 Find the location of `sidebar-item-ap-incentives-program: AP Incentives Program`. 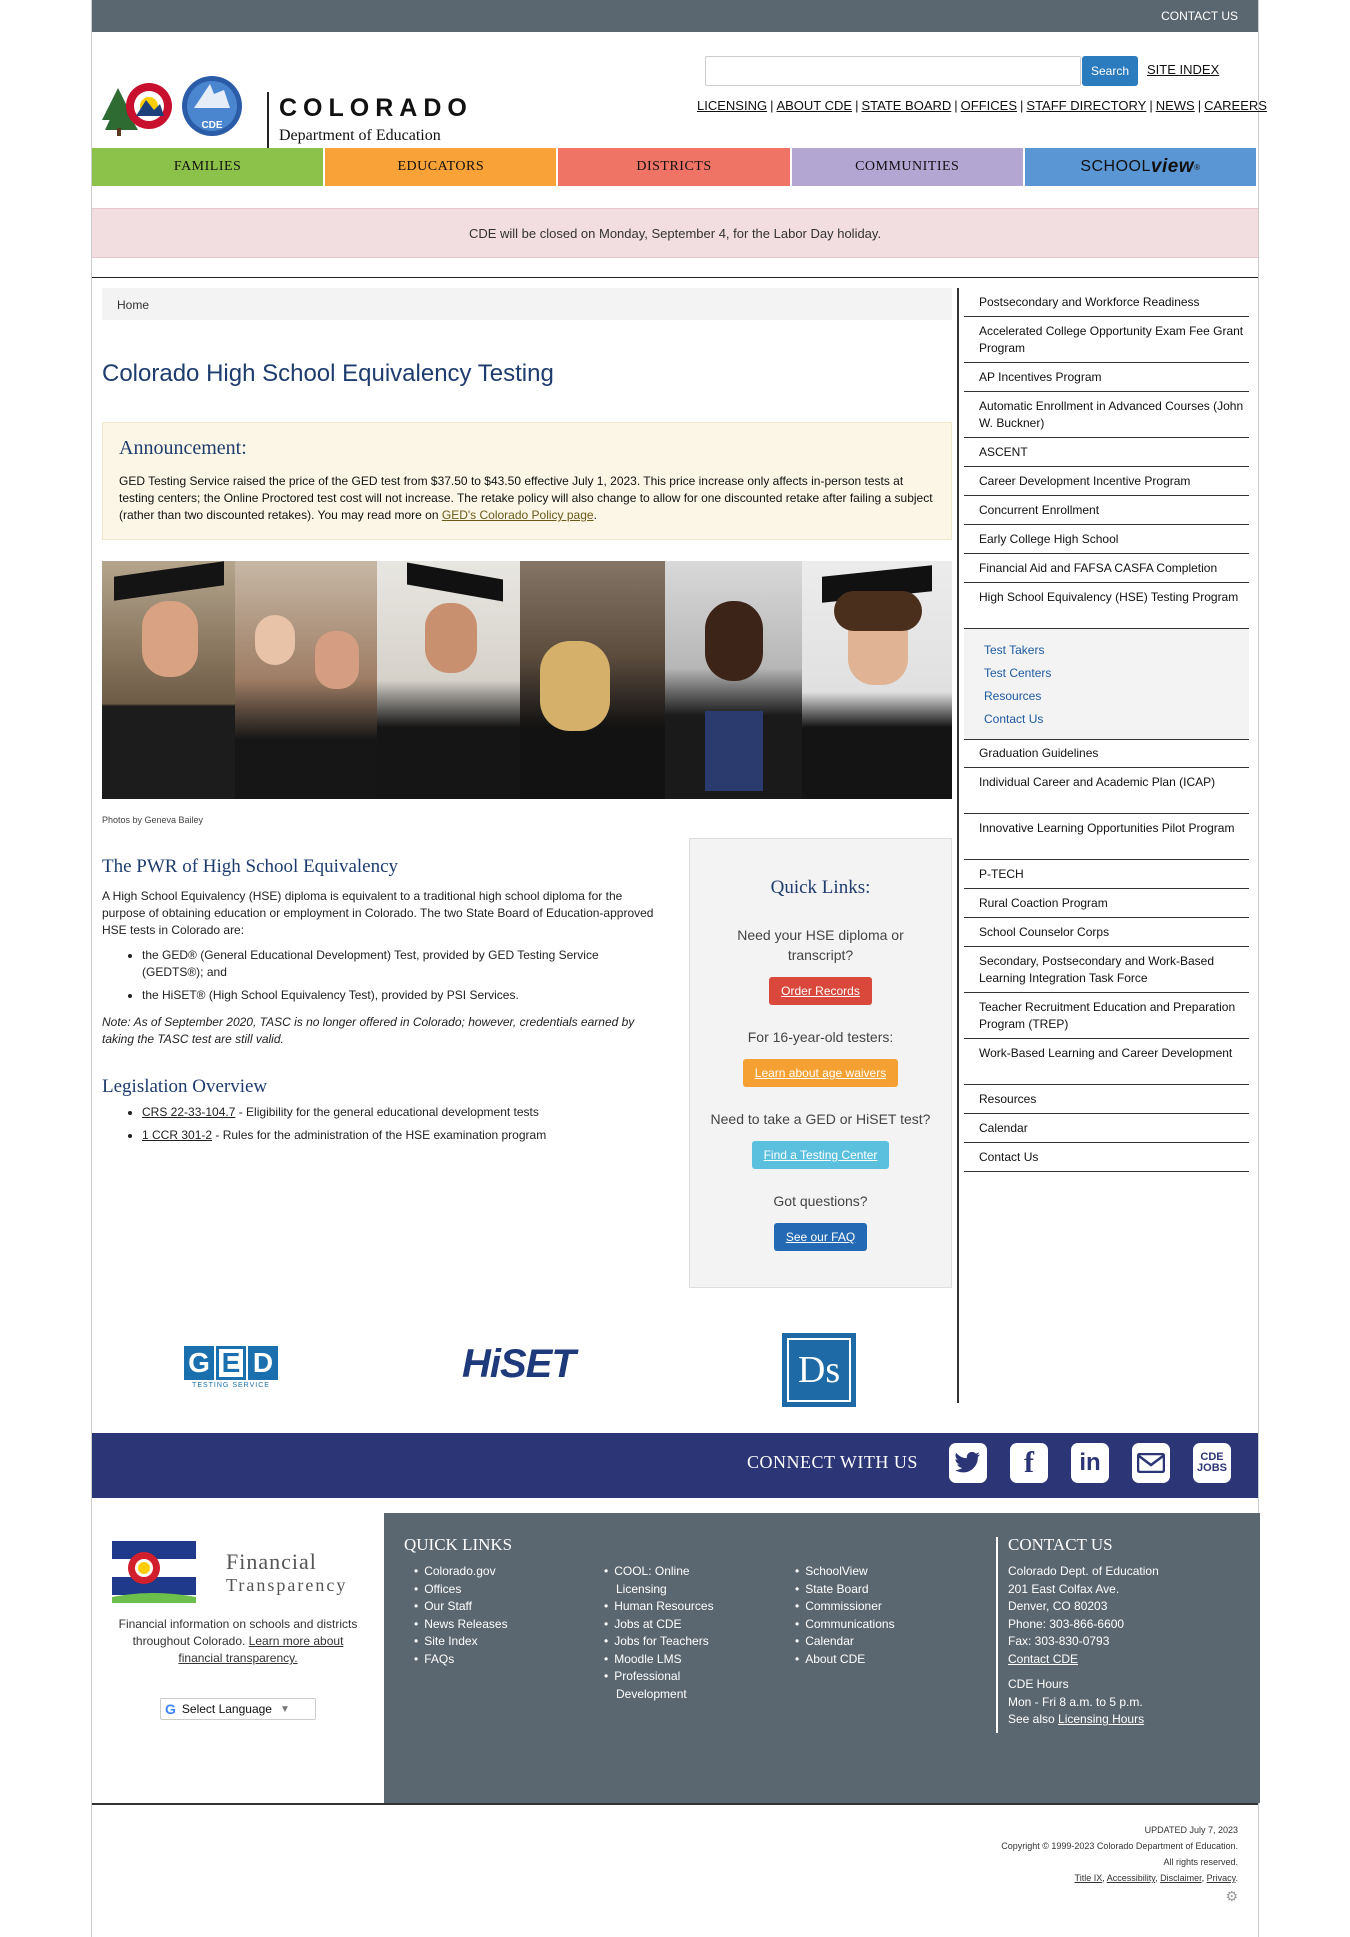

sidebar-item-ap-incentives-program: AP Incentives Program is located at coordinates (1106, 377).